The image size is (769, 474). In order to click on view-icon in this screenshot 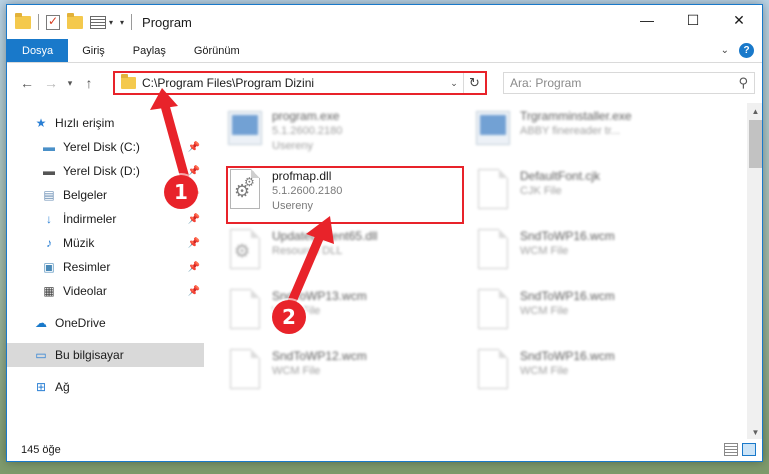, I will do `click(98, 22)`.